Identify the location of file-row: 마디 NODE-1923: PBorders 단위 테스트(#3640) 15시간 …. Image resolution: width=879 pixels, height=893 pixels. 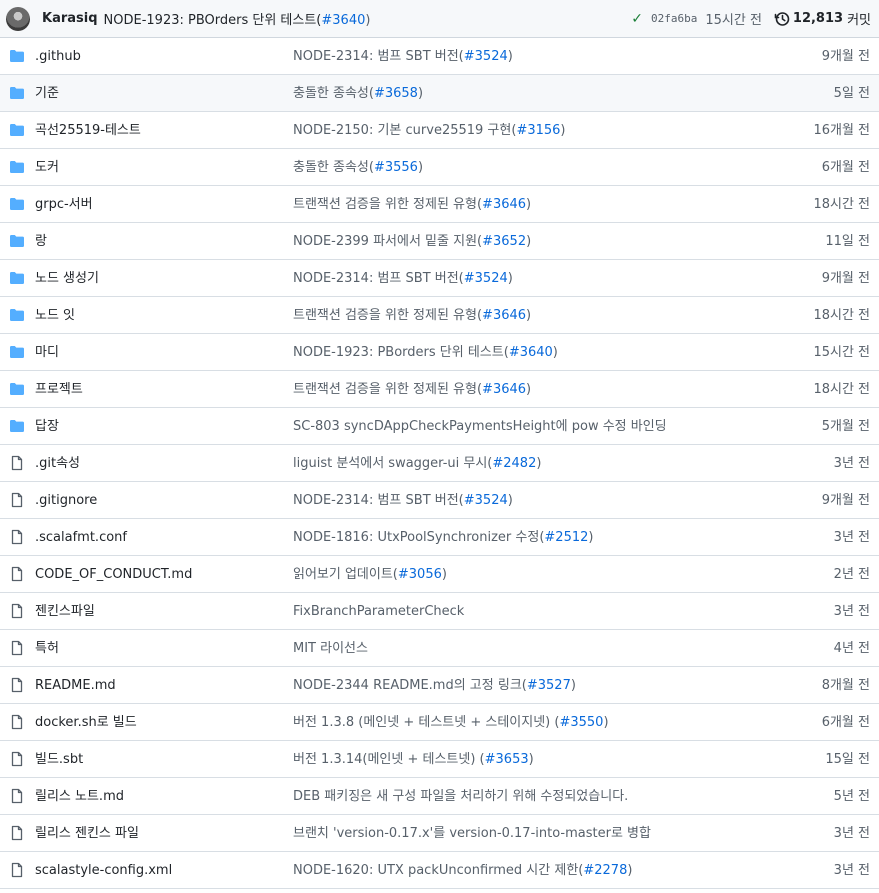
(439, 352).